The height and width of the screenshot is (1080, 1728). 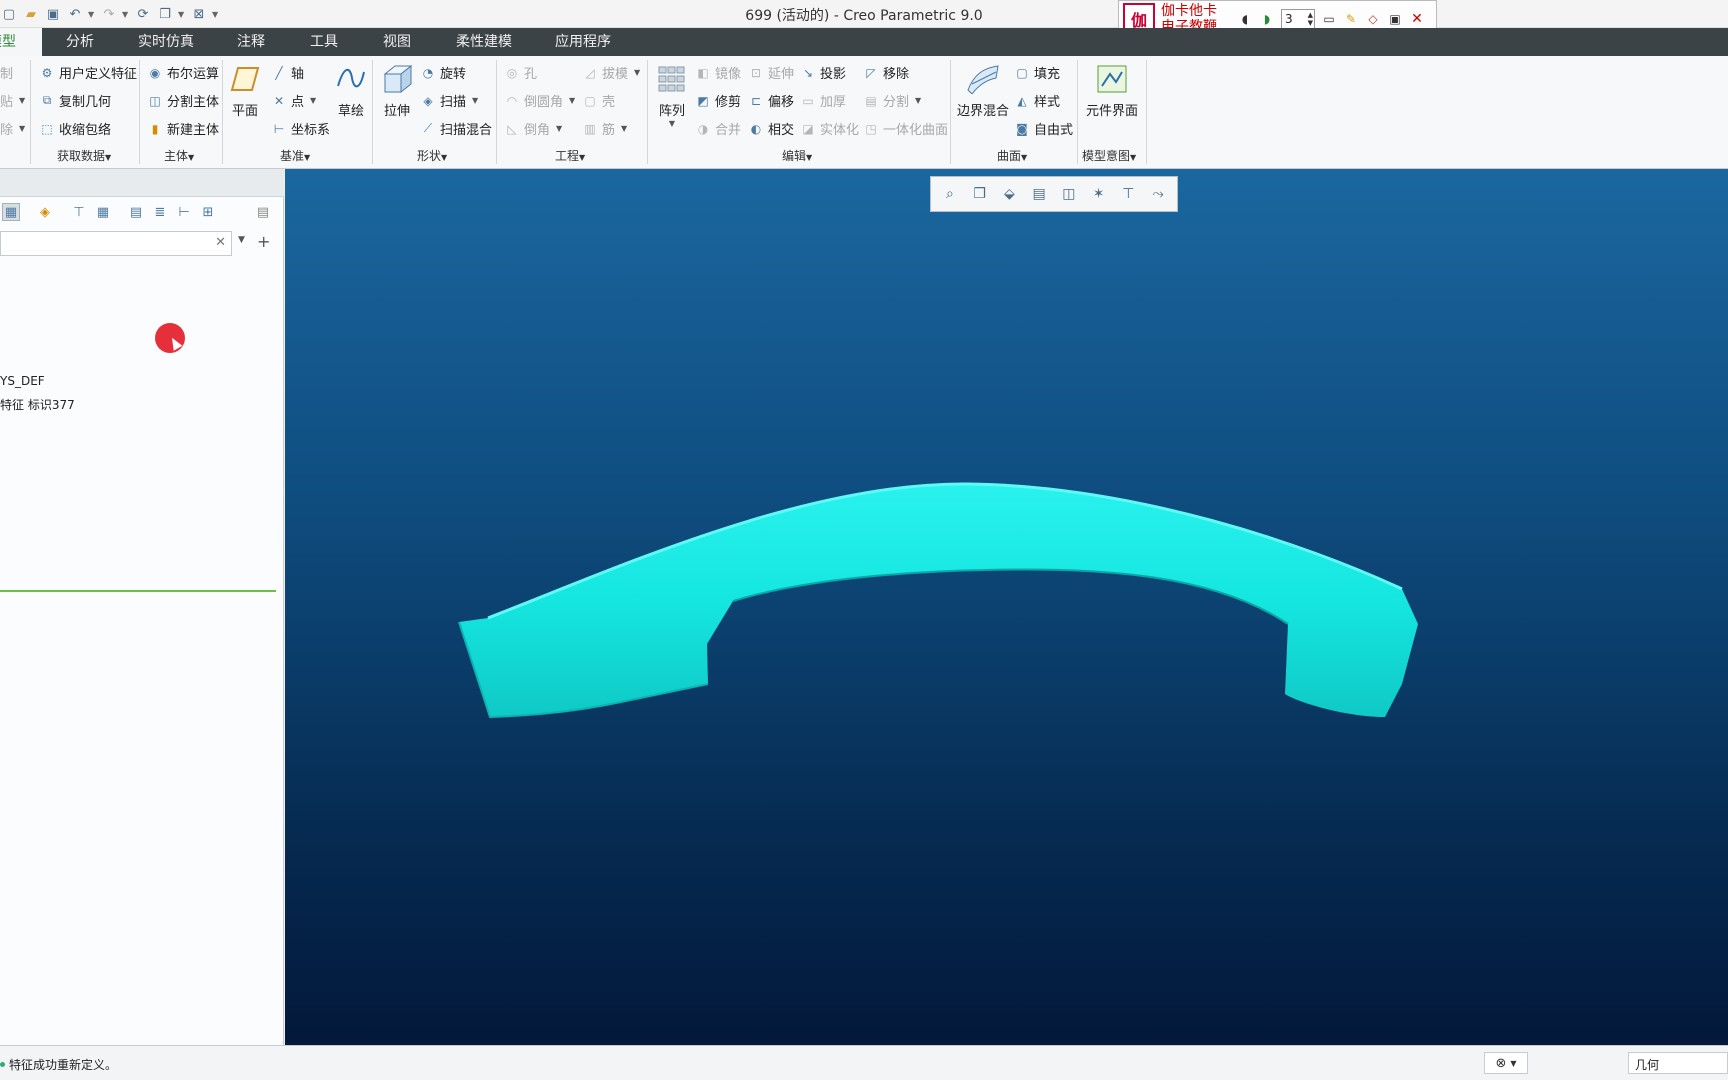 I want to click on pen-icon: ✎, so click(x=1351, y=19).